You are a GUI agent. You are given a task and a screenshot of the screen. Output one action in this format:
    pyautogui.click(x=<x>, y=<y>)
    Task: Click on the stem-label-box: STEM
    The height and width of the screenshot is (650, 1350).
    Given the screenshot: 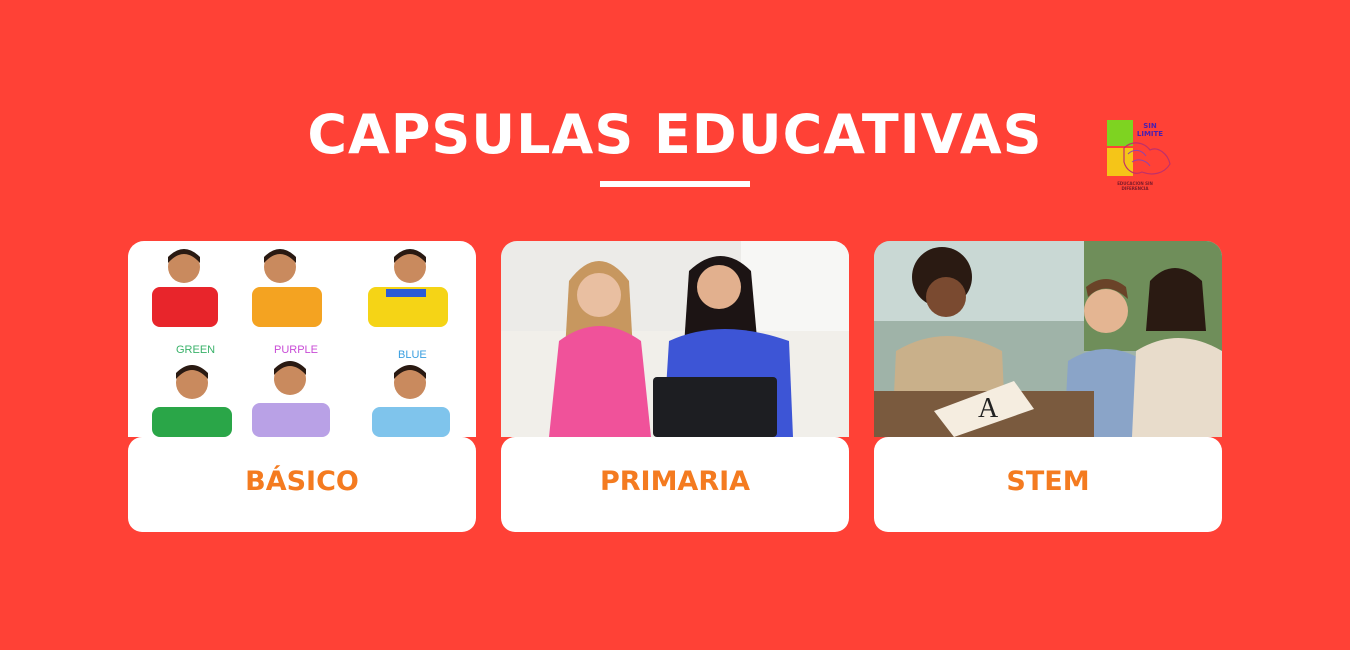 What is the action you would take?
    pyautogui.click(x=1048, y=484)
    